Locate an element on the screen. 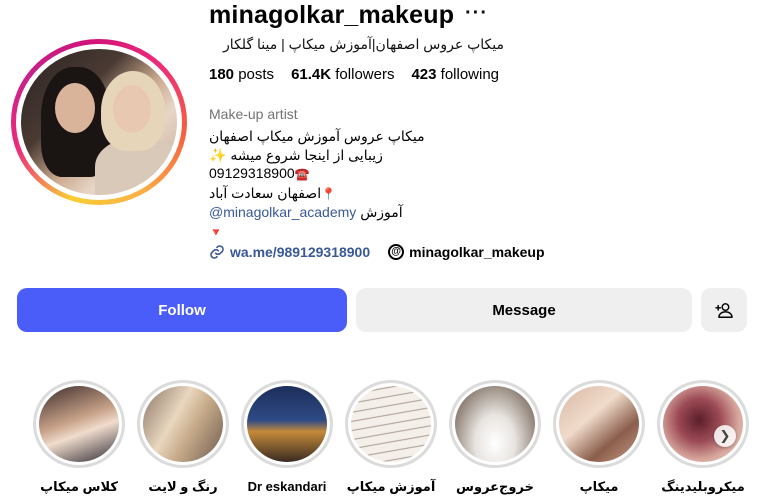 Image resolution: width=770 pixels, height=500 pixels. followers-stat: 61.4K followers is located at coordinates (342, 74).